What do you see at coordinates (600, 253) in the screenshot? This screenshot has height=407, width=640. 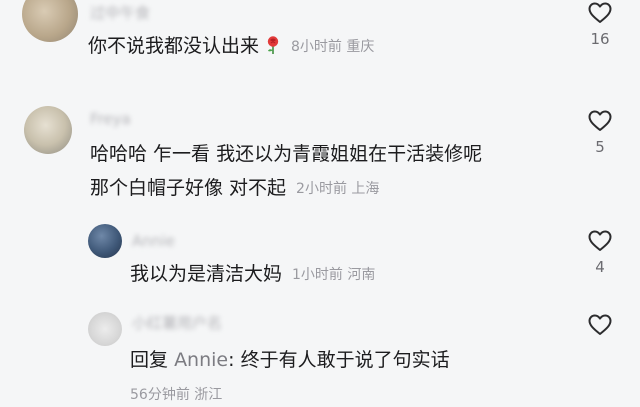 I see `like-button: 4` at bounding box center [600, 253].